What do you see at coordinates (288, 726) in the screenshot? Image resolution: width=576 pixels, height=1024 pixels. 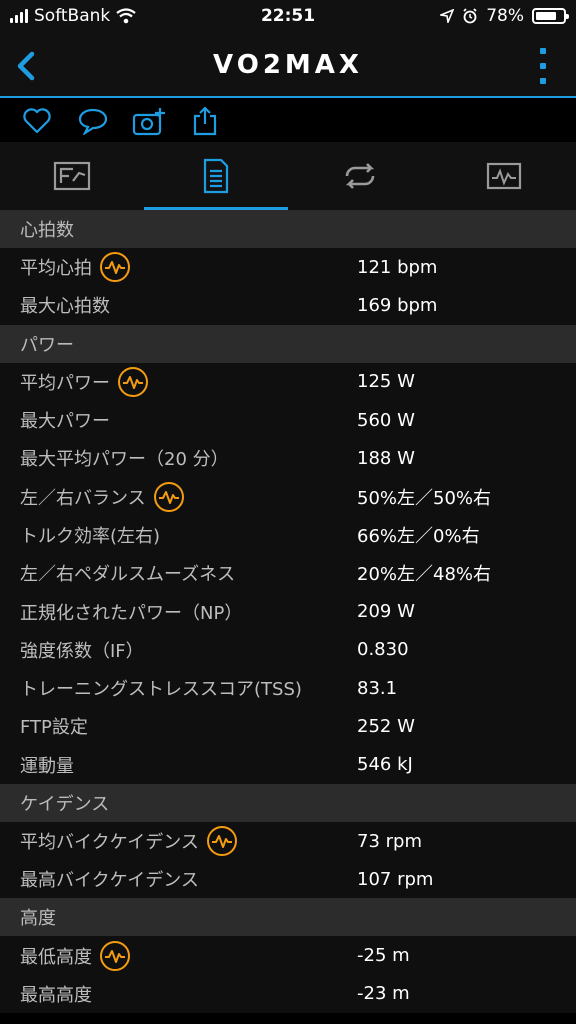 I see `stat-row: FTP設定 252 W` at bounding box center [288, 726].